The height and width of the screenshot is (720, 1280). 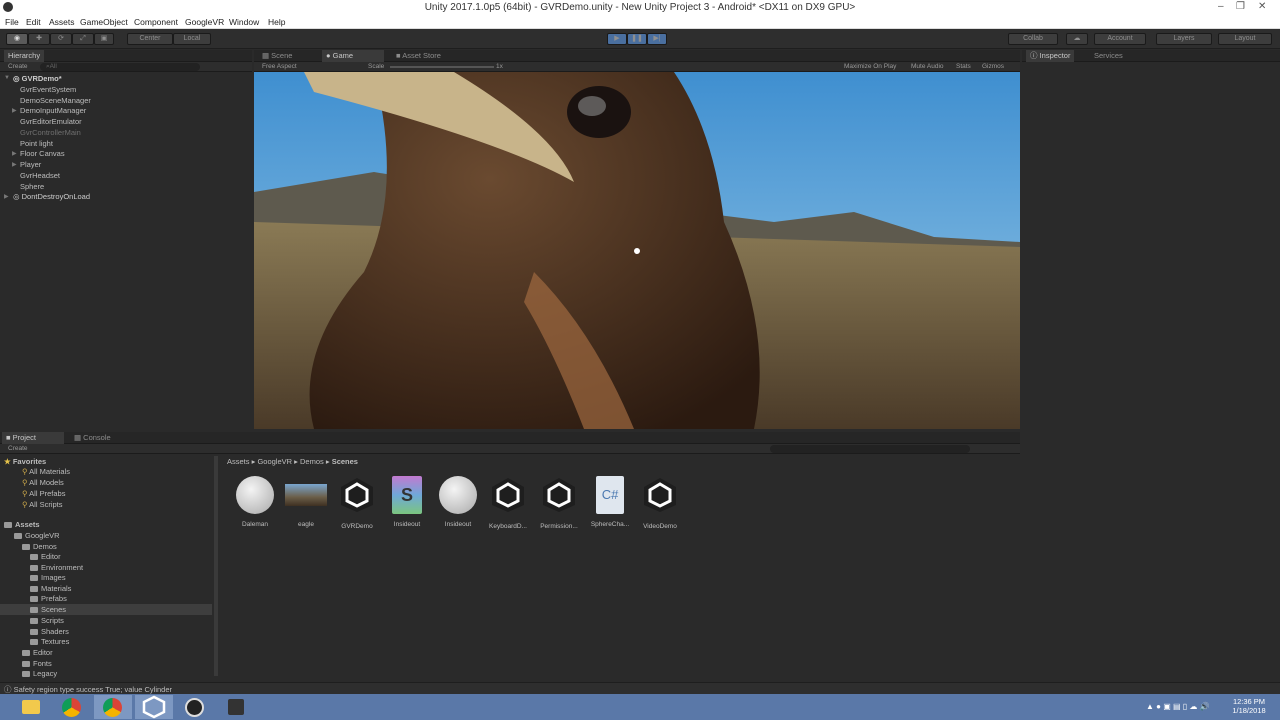 What do you see at coordinates (1178, 706) in the screenshot?
I see `tray-icons: ▲ ● ▣ ▤ ▯ ☁ 🔊` at bounding box center [1178, 706].